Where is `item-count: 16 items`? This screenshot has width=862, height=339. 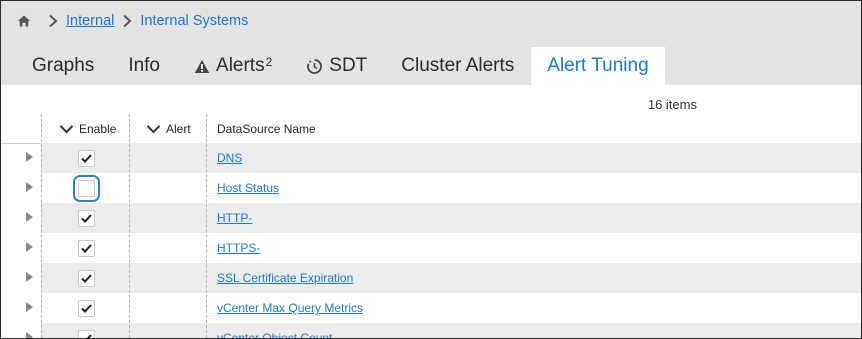
item-count: 16 items is located at coordinates (672, 104).